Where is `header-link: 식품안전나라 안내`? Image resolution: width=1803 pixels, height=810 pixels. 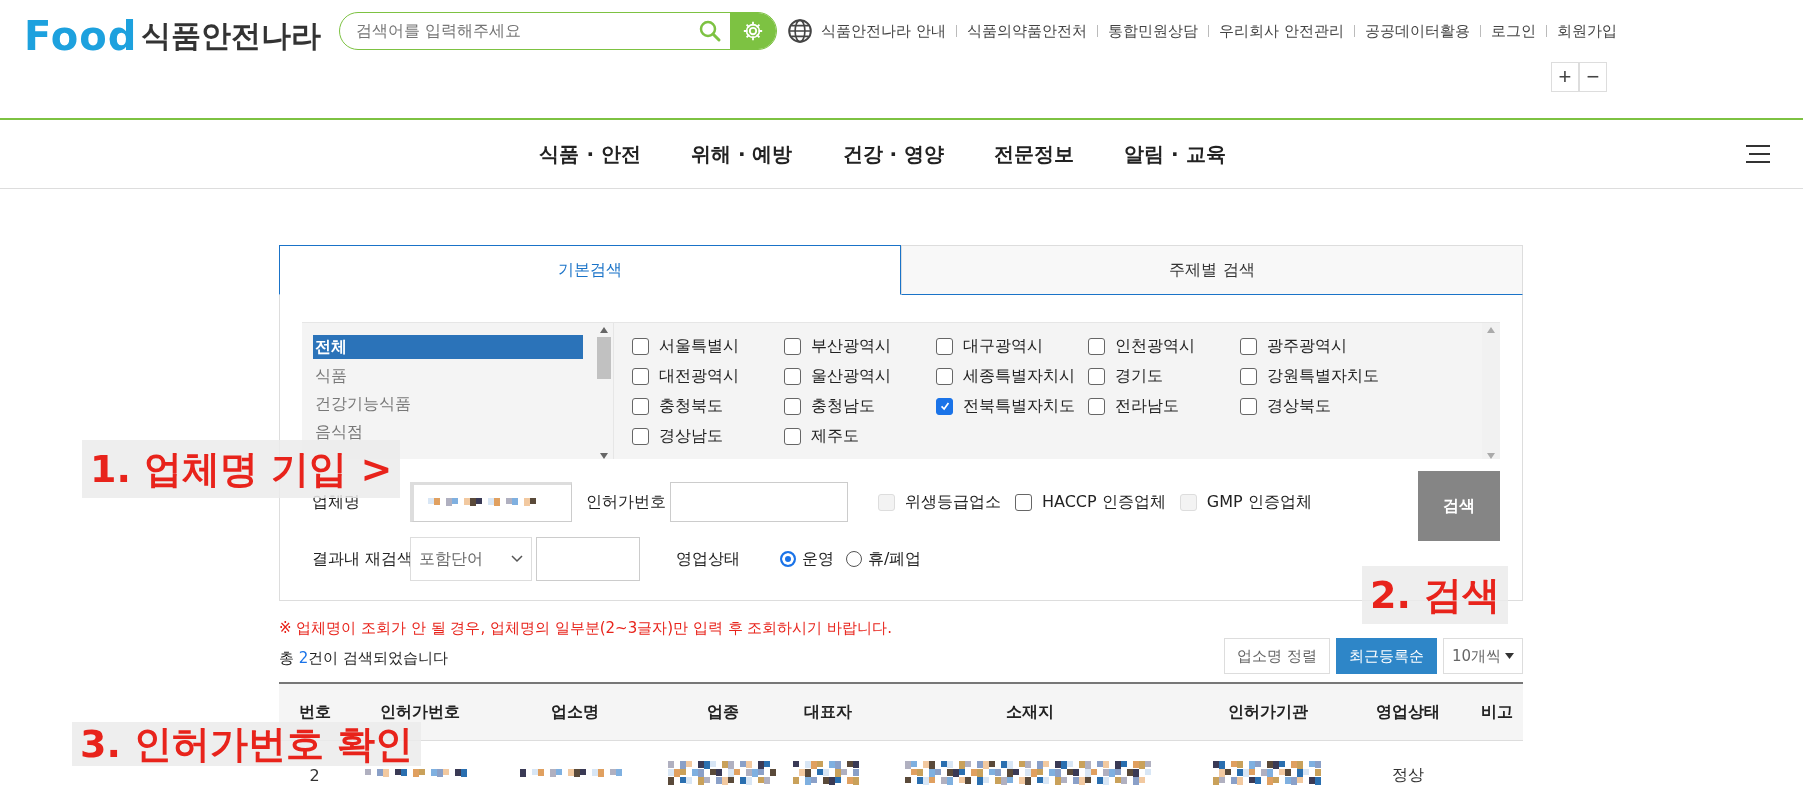
header-link: 식품안전나라 안내 is located at coordinates (884, 31).